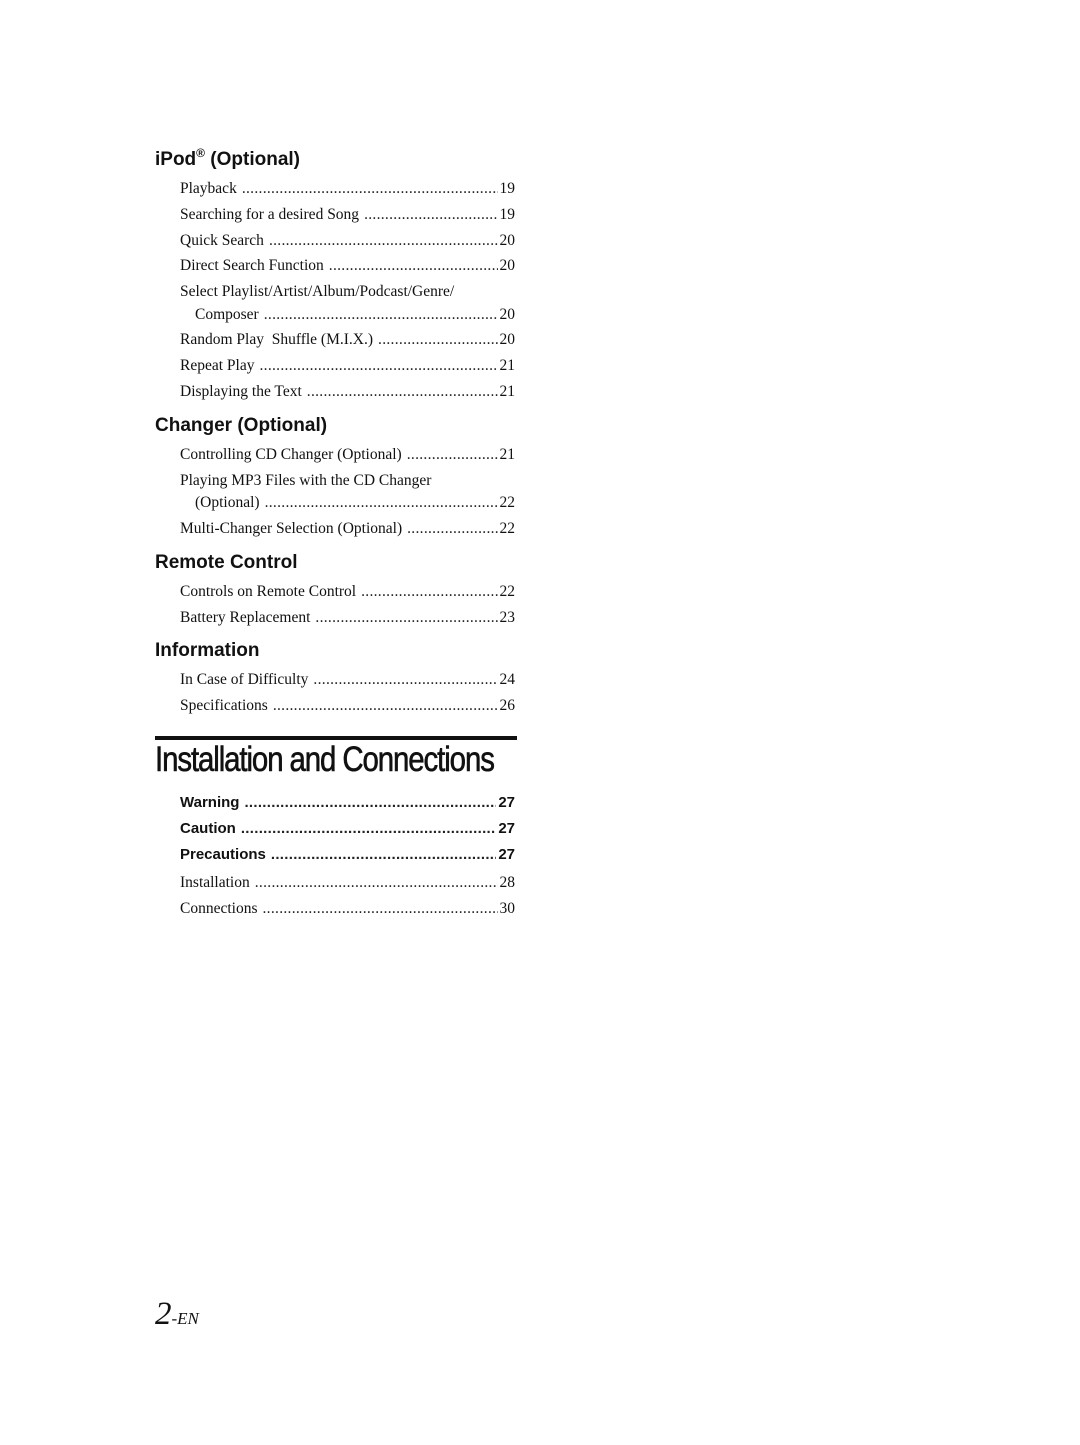  What do you see at coordinates (507, 680) in the screenshot?
I see `entry-page: 24` at bounding box center [507, 680].